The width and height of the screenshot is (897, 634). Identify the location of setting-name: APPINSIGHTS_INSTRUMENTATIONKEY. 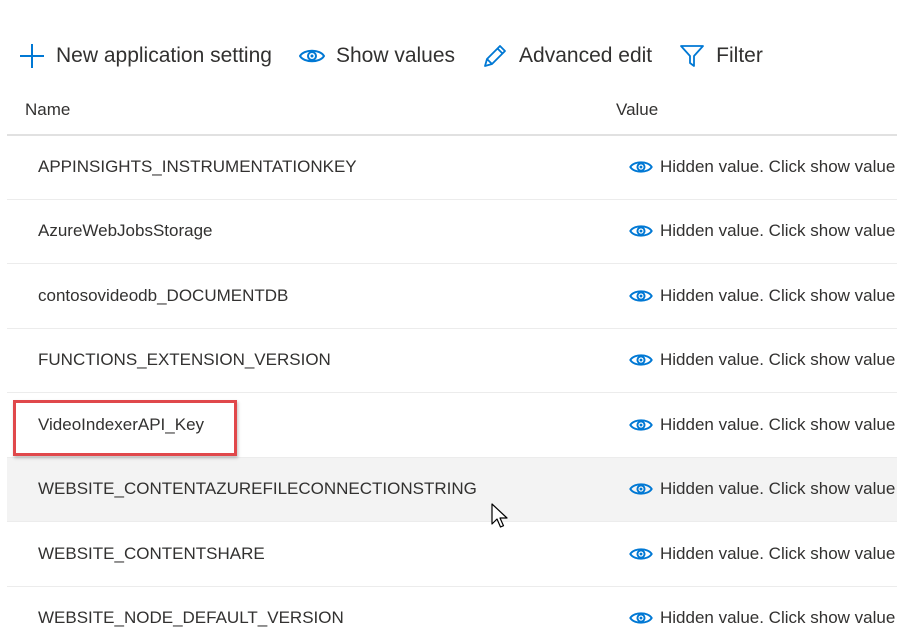
(197, 166).